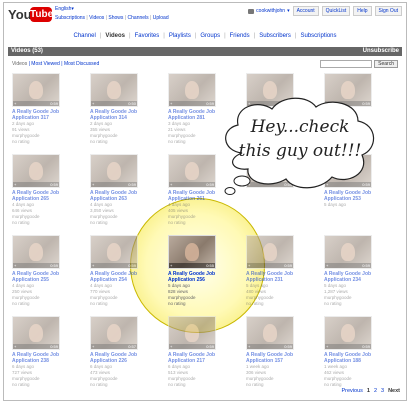  Describe the element at coordinates (45, 64) in the screenshot. I see `filter-most-viewed: Most Viewed` at that location.